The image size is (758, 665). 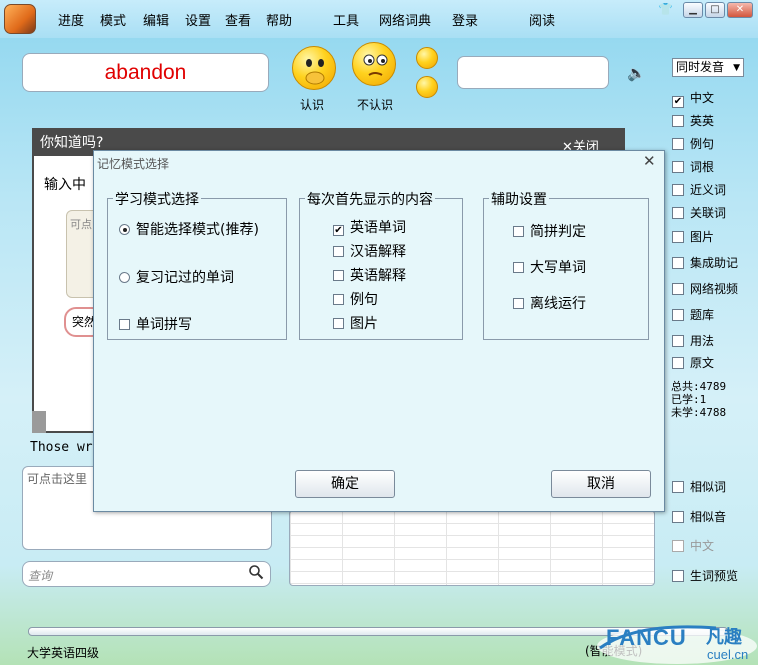 What do you see at coordinates (124, 277) in the screenshot?
I see `radio-review-mode` at bounding box center [124, 277].